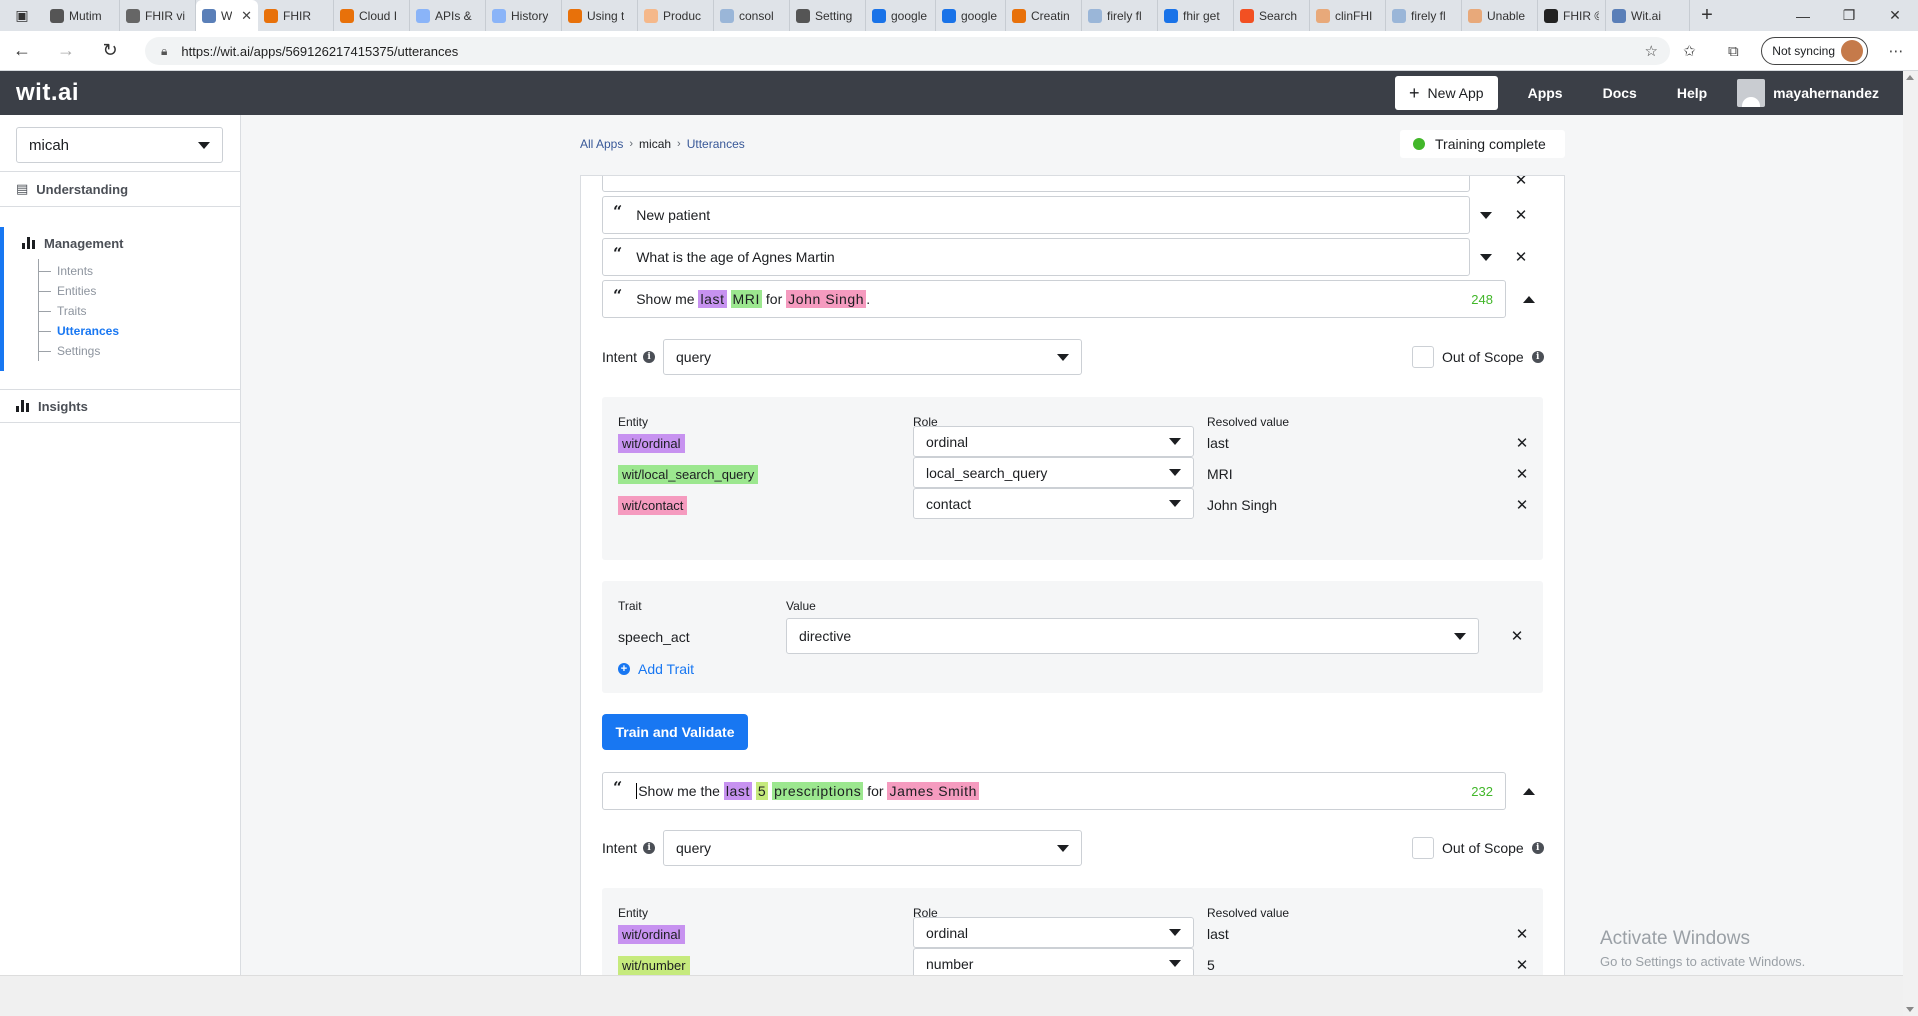 The width and height of the screenshot is (1918, 1016). I want to click on entity-highlight: John Singh, so click(826, 299).